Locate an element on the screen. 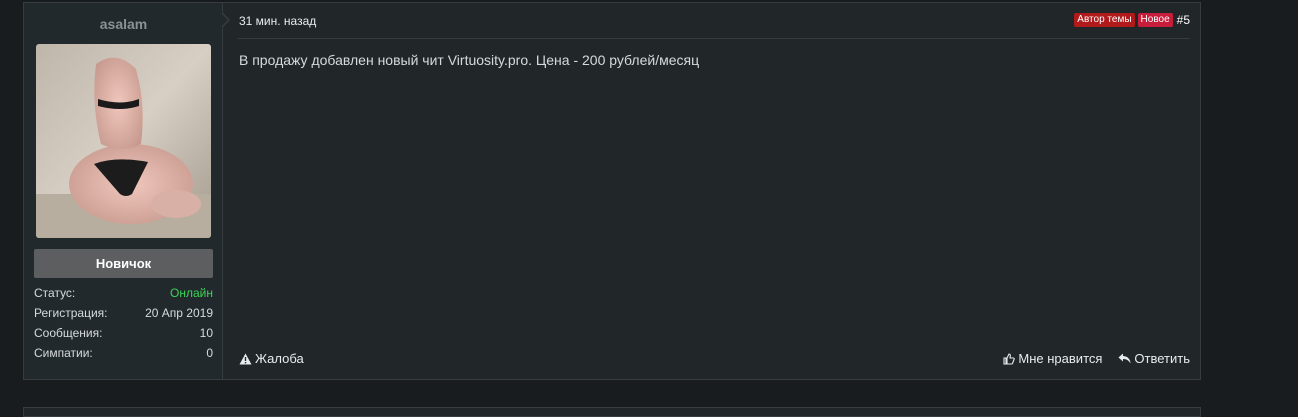 The image size is (1298, 417). post-meta: 31 мин. назад Автор темы Новое #5 is located at coordinates (714, 26).